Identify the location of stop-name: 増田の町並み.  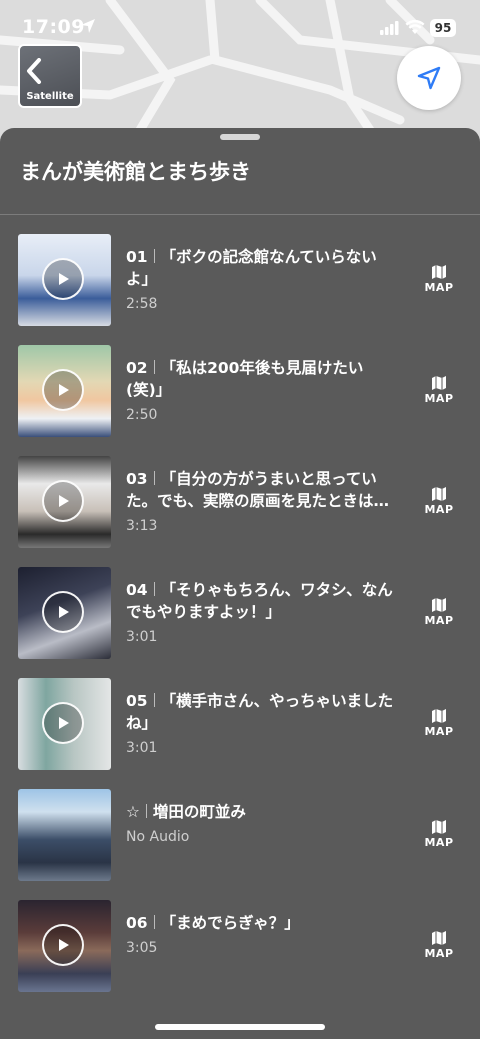
(199, 812).